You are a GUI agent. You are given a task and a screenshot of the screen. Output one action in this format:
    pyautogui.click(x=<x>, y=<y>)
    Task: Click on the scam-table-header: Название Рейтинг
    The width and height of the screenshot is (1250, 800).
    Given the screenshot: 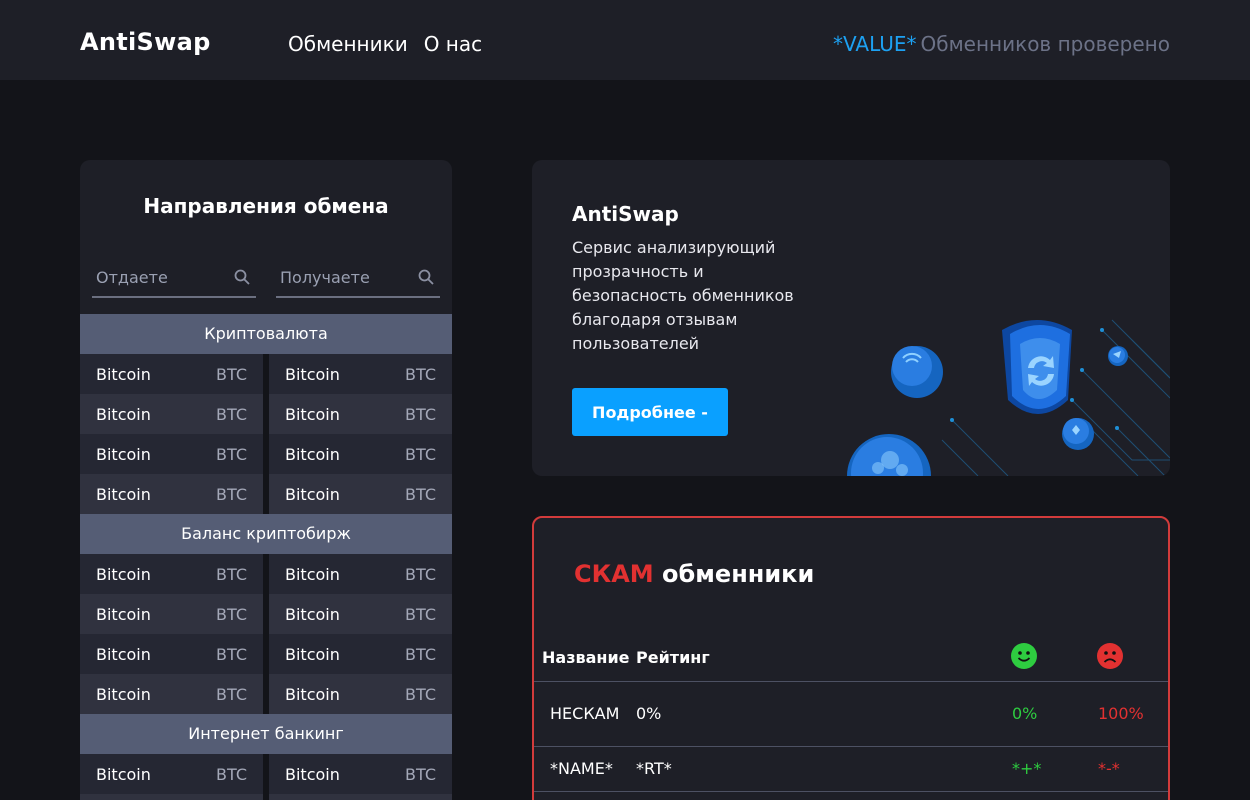 What is the action you would take?
    pyautogui.click(x=851, y=660)
    